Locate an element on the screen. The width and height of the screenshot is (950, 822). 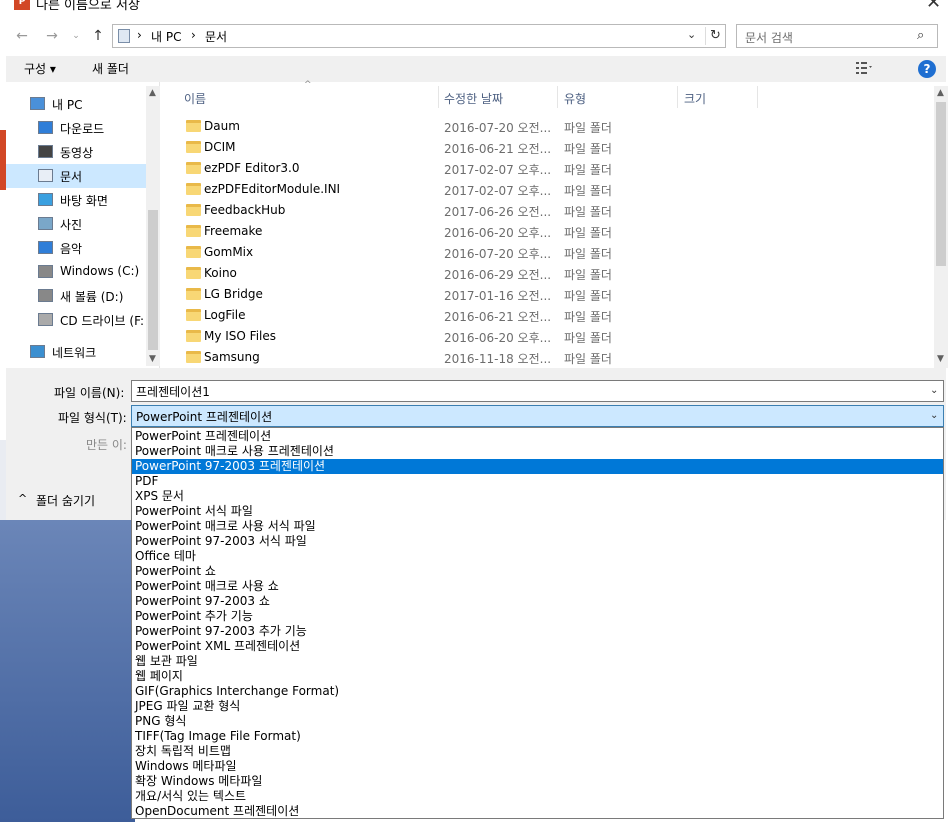
file-row: FeedbackHub 2017-06-26 오전... 파일 폴더 is located at coordinates (555, 210).